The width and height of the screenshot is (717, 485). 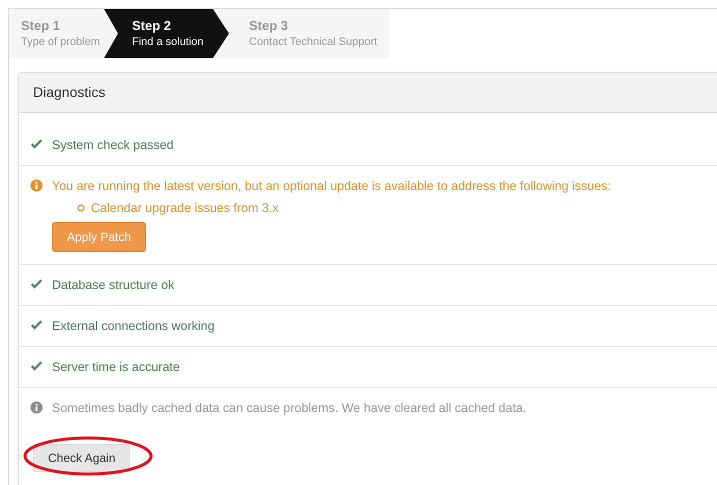 I want to click on status-message: External connections working, so click(x=133, y=326).